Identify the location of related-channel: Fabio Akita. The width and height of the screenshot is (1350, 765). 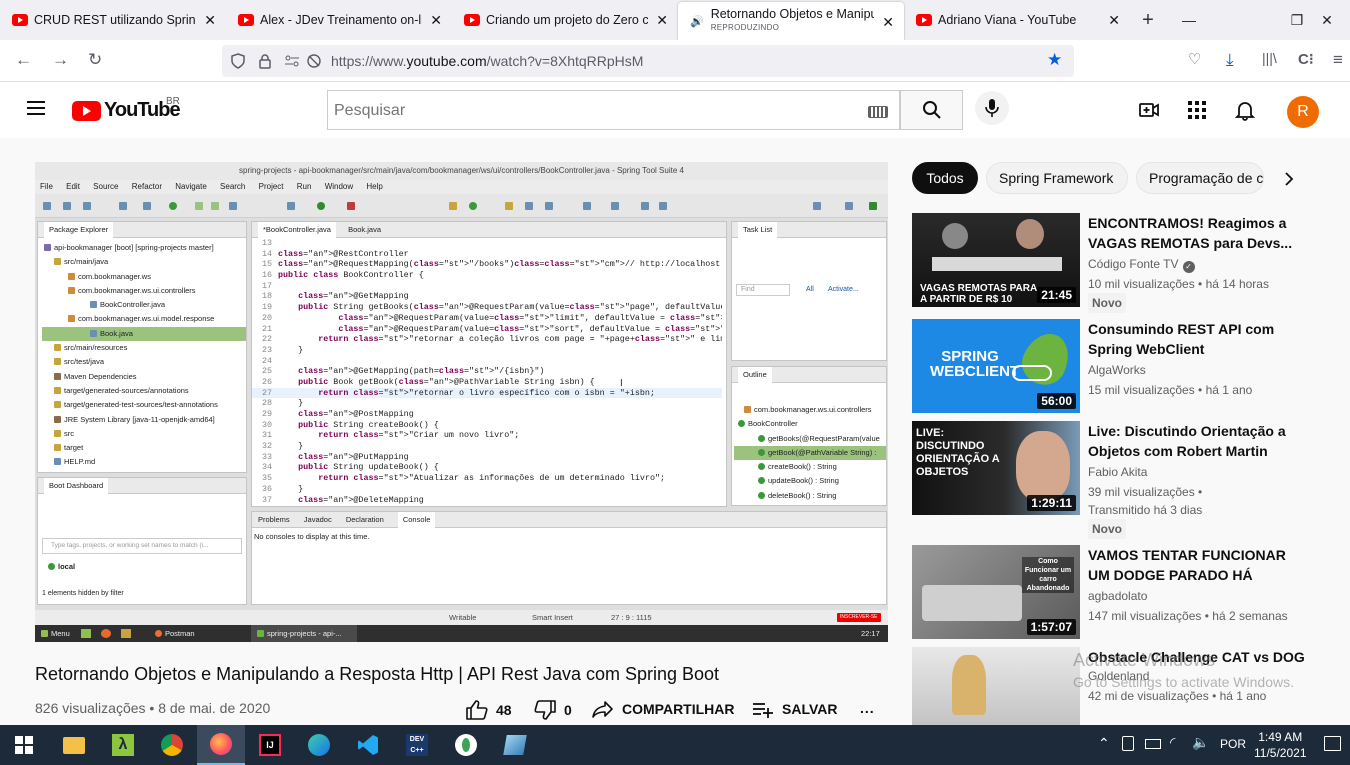
(1117, 472).